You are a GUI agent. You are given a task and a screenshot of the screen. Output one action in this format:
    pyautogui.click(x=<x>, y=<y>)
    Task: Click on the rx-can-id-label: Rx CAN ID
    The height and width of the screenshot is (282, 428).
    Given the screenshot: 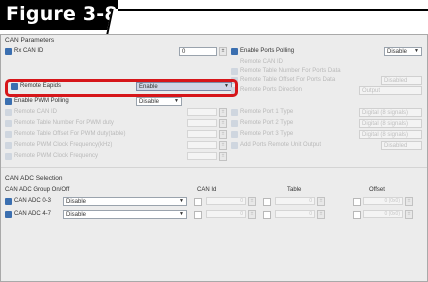 What is the action you would take?
    pyautogui.click(x=29, y=51)
    